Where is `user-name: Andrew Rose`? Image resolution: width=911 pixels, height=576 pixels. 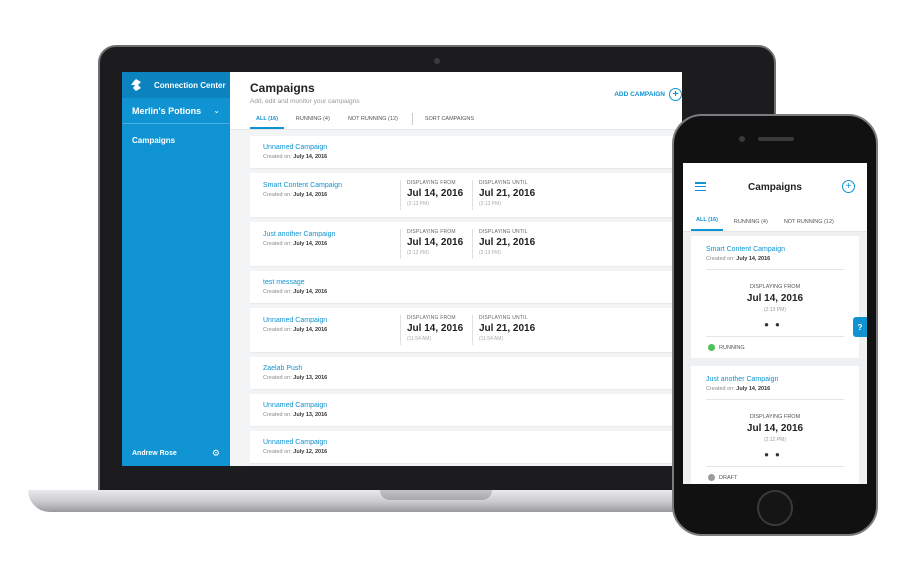
user-name: Andrew Rose is located at coordinates (154, 453).